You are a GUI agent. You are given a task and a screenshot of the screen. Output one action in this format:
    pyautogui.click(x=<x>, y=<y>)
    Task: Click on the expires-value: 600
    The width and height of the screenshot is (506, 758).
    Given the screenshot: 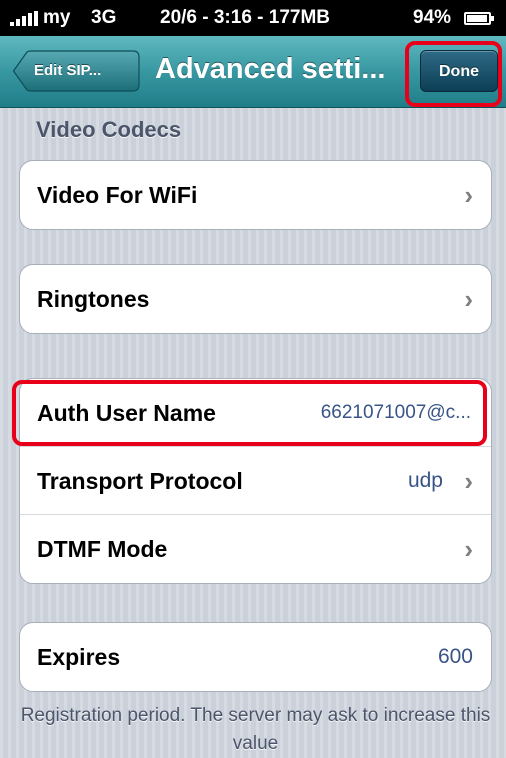 What is the action you would take?
    pyautogui.click(x=455, y=656)
    